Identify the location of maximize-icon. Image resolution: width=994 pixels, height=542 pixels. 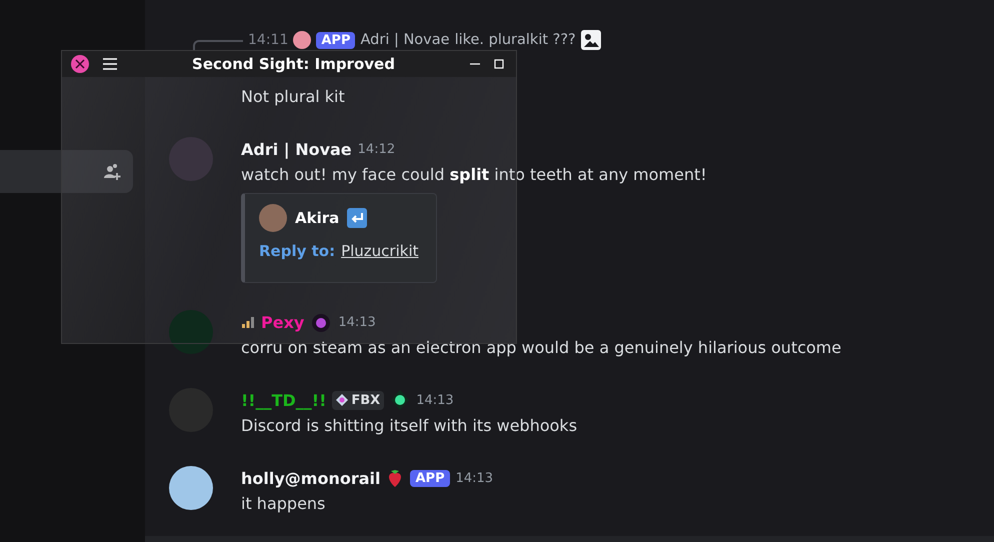
(499, 64).